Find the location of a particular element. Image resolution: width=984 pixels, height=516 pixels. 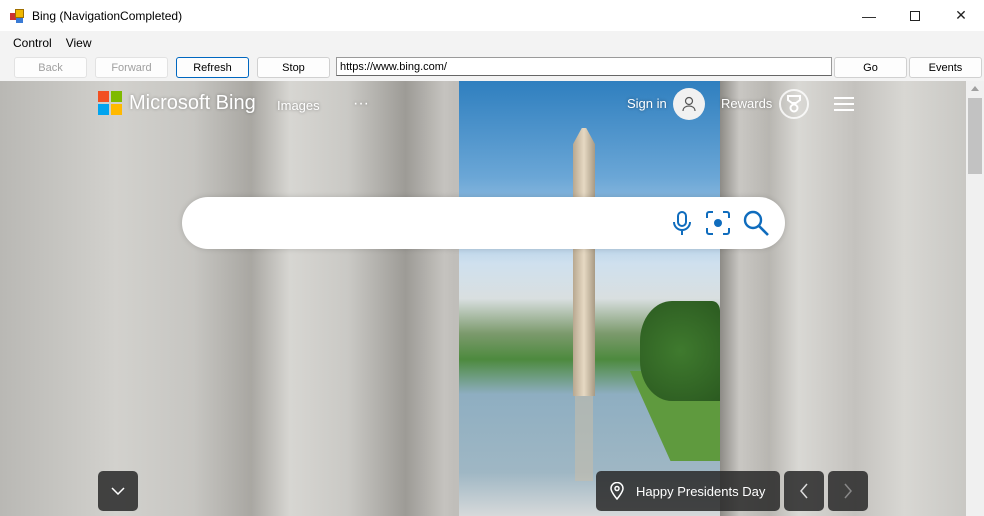

avatar is located at coordinates (689, 104).